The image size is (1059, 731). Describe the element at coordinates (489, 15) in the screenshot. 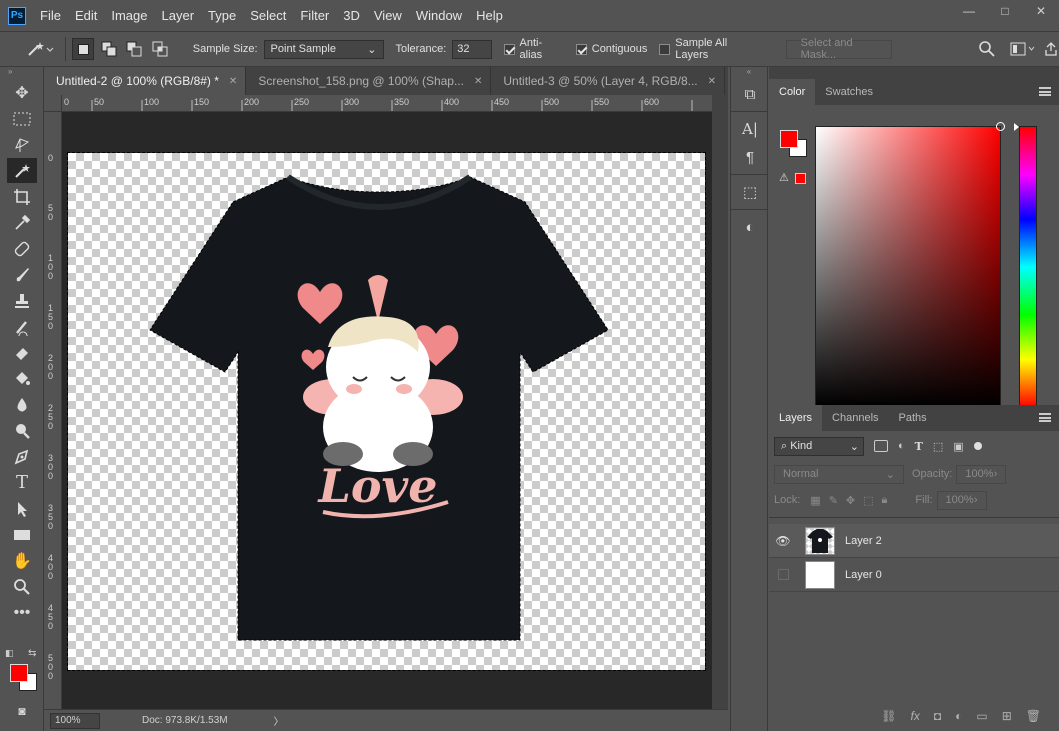

I see `menu-help: Help` at that location.